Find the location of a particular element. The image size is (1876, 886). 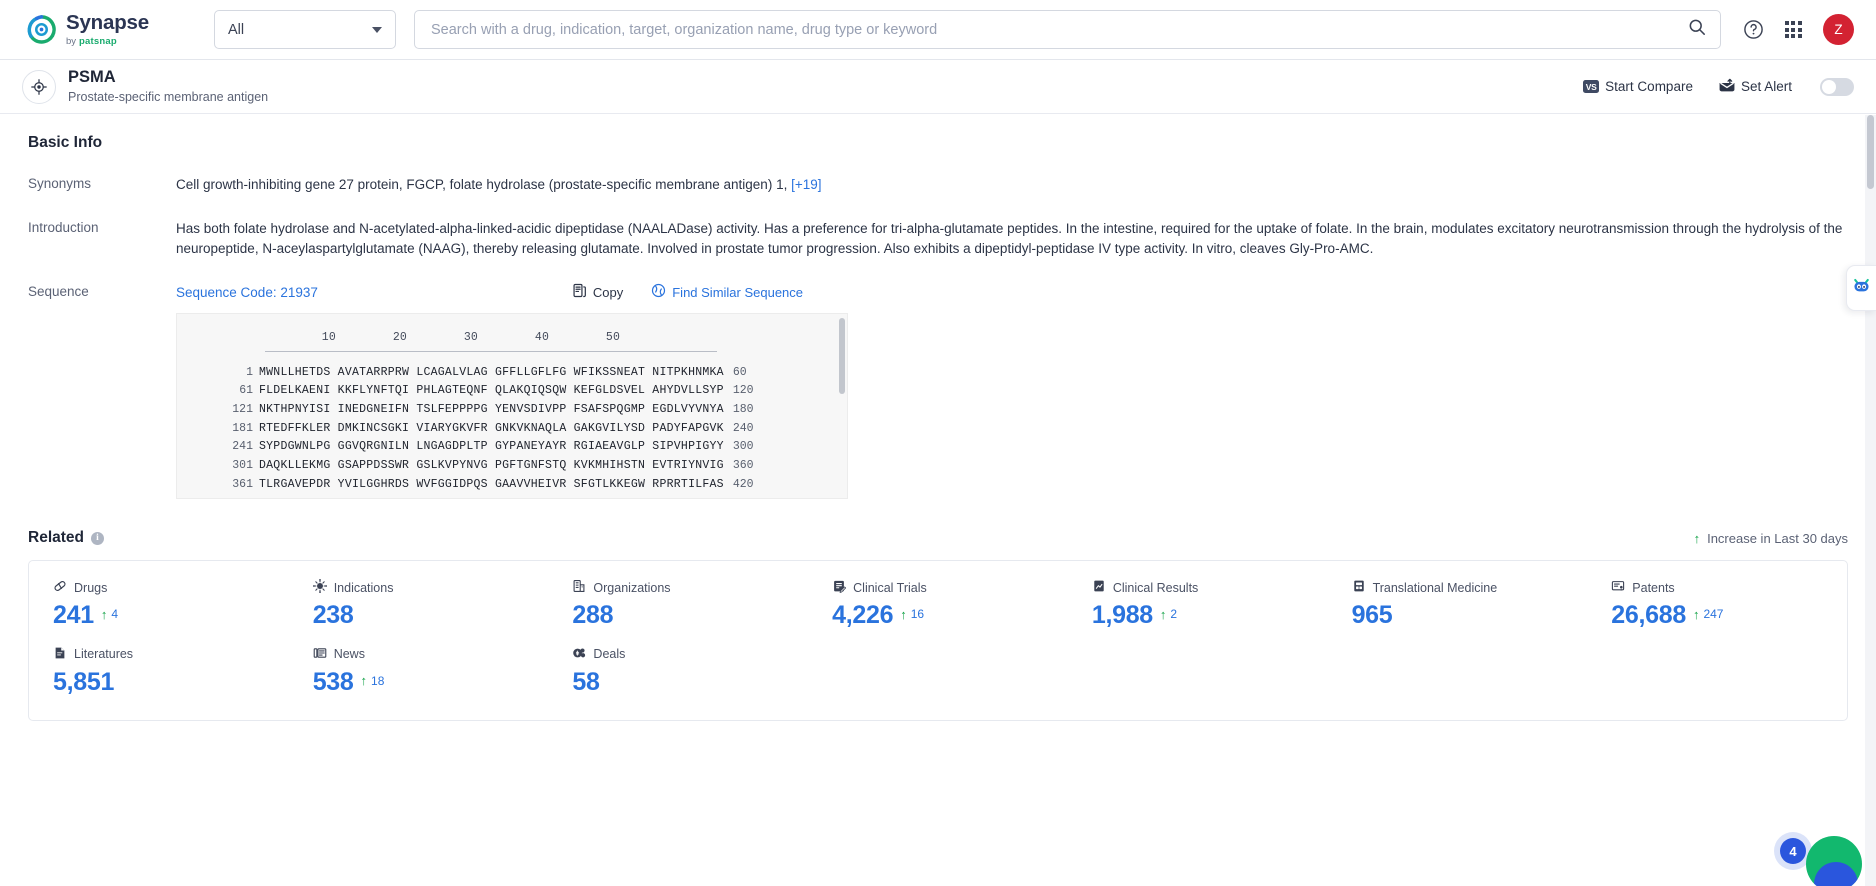

assistant-side-tab is located at coordinates (1861, 288).